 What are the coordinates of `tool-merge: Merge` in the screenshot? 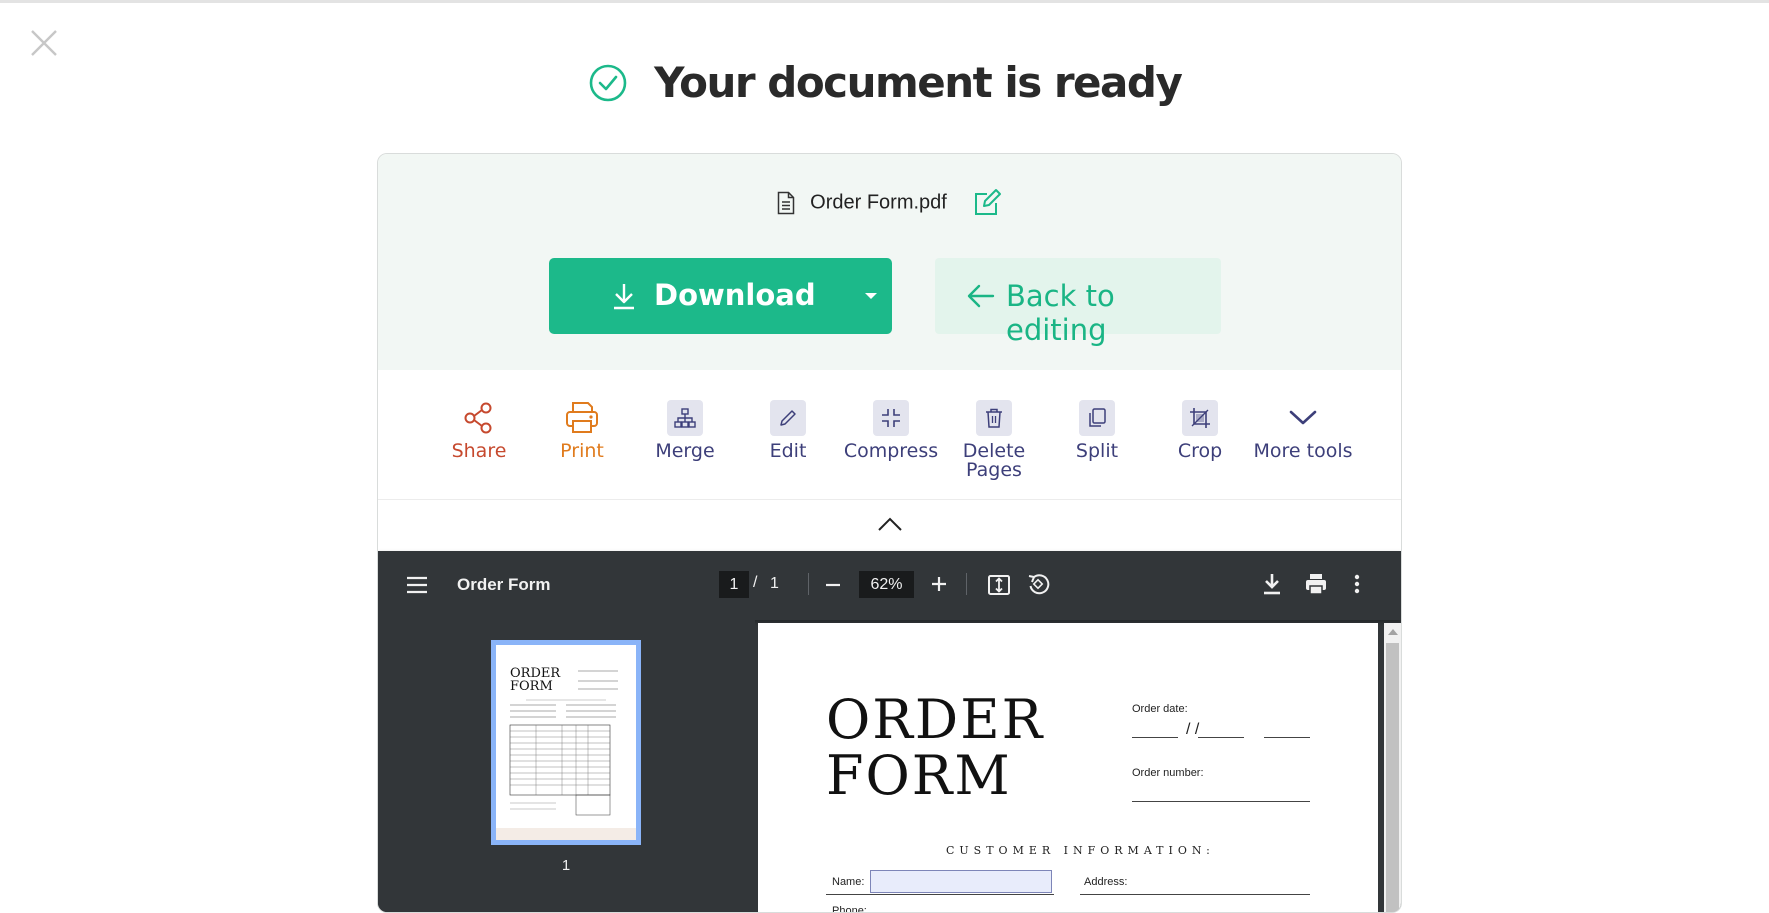 It's located at (685, 430).